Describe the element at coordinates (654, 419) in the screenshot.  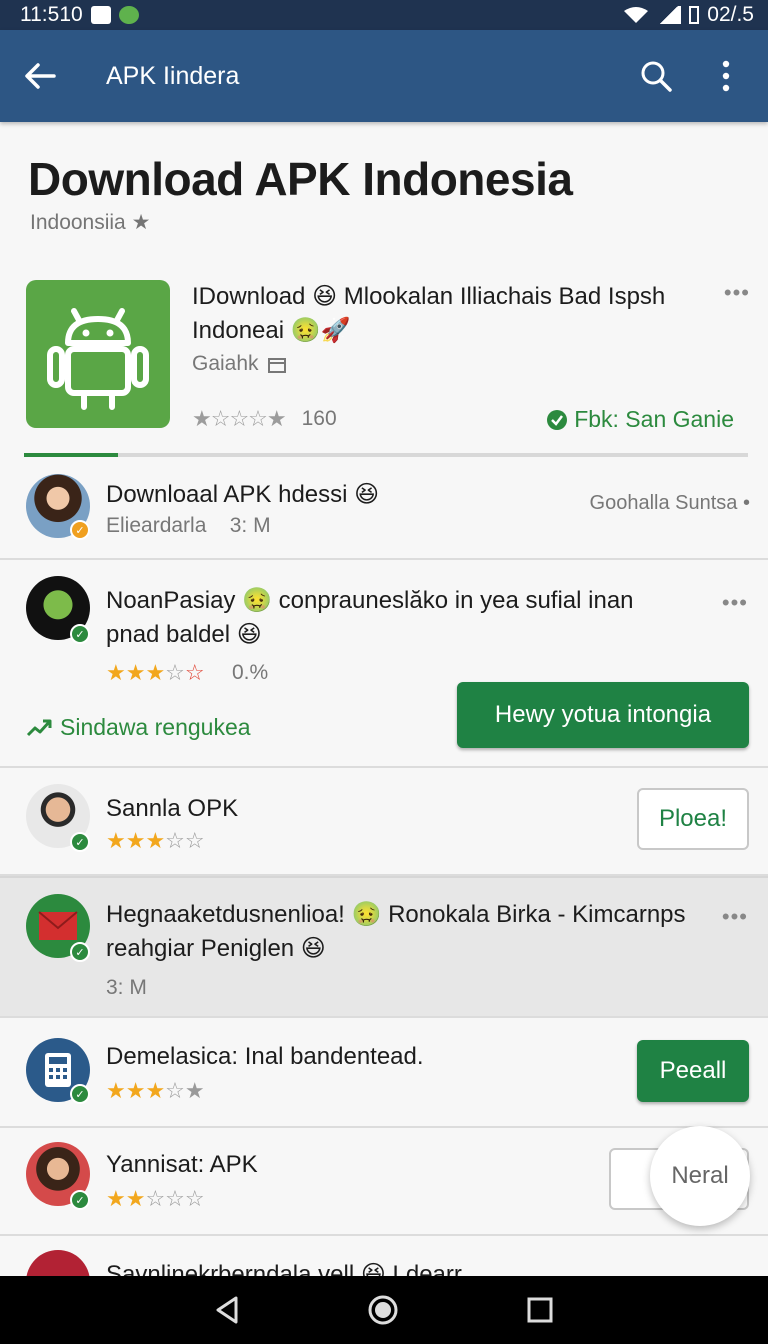
I see `featured-tag-label: Fbk: San Ganie` at that location.